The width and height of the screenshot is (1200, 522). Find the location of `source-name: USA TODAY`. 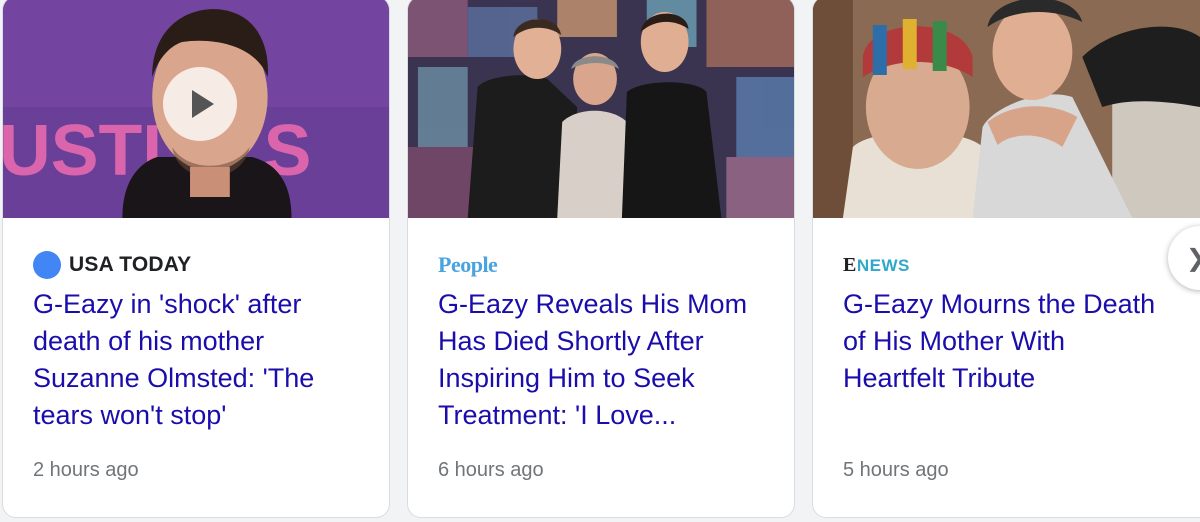

source-name: USA TODAY is located at coordinates (130, 264).